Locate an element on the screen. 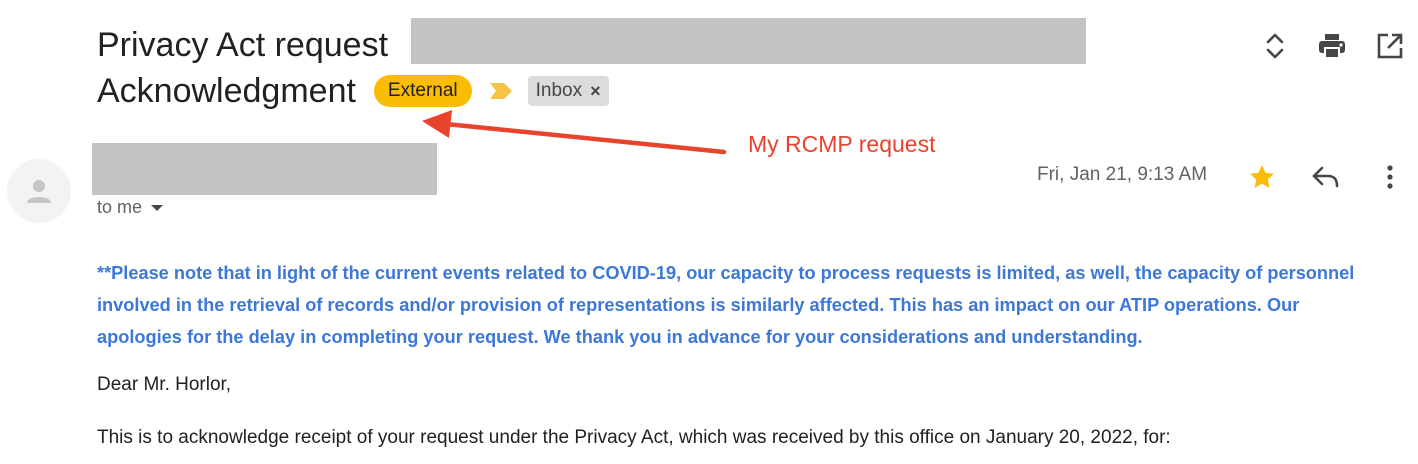  message-date: Fri, Jan 21, 9:13 AM is located at coordinates (1122, 174).